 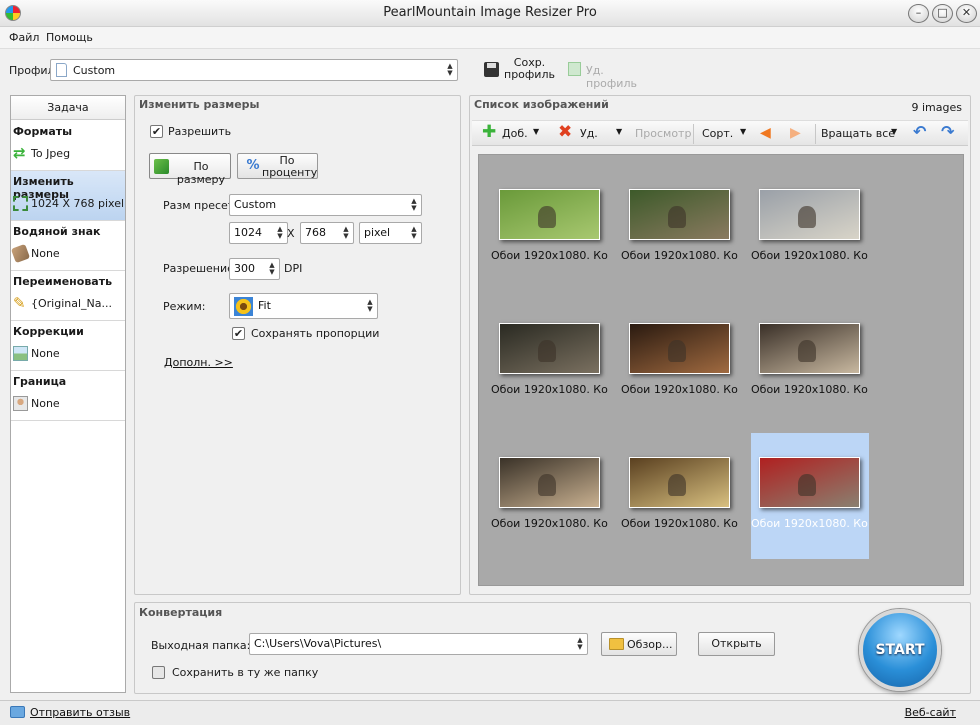 I want to click on percent-icon: %, so click(x=253, y=165).